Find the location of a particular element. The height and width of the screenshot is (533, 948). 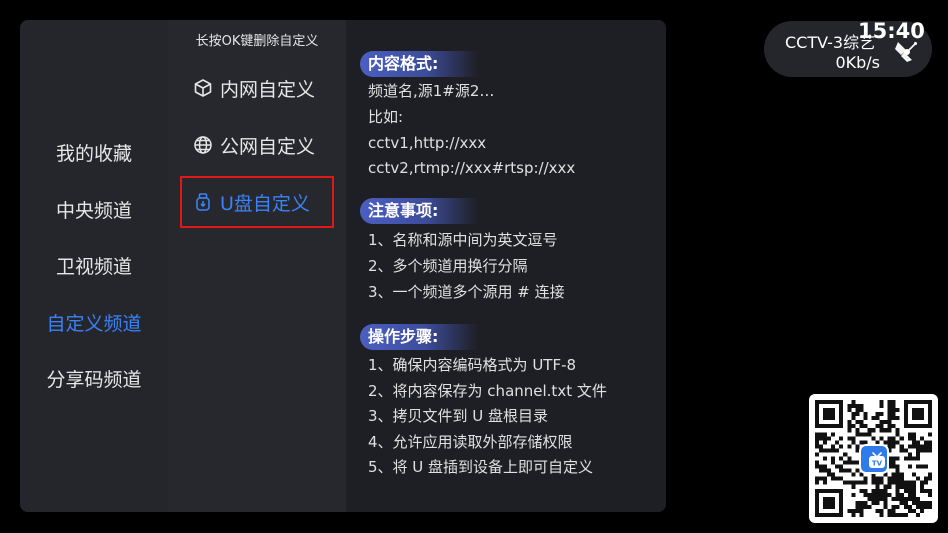

format-heading: 内容格式: is located at coordinates (419, 64).